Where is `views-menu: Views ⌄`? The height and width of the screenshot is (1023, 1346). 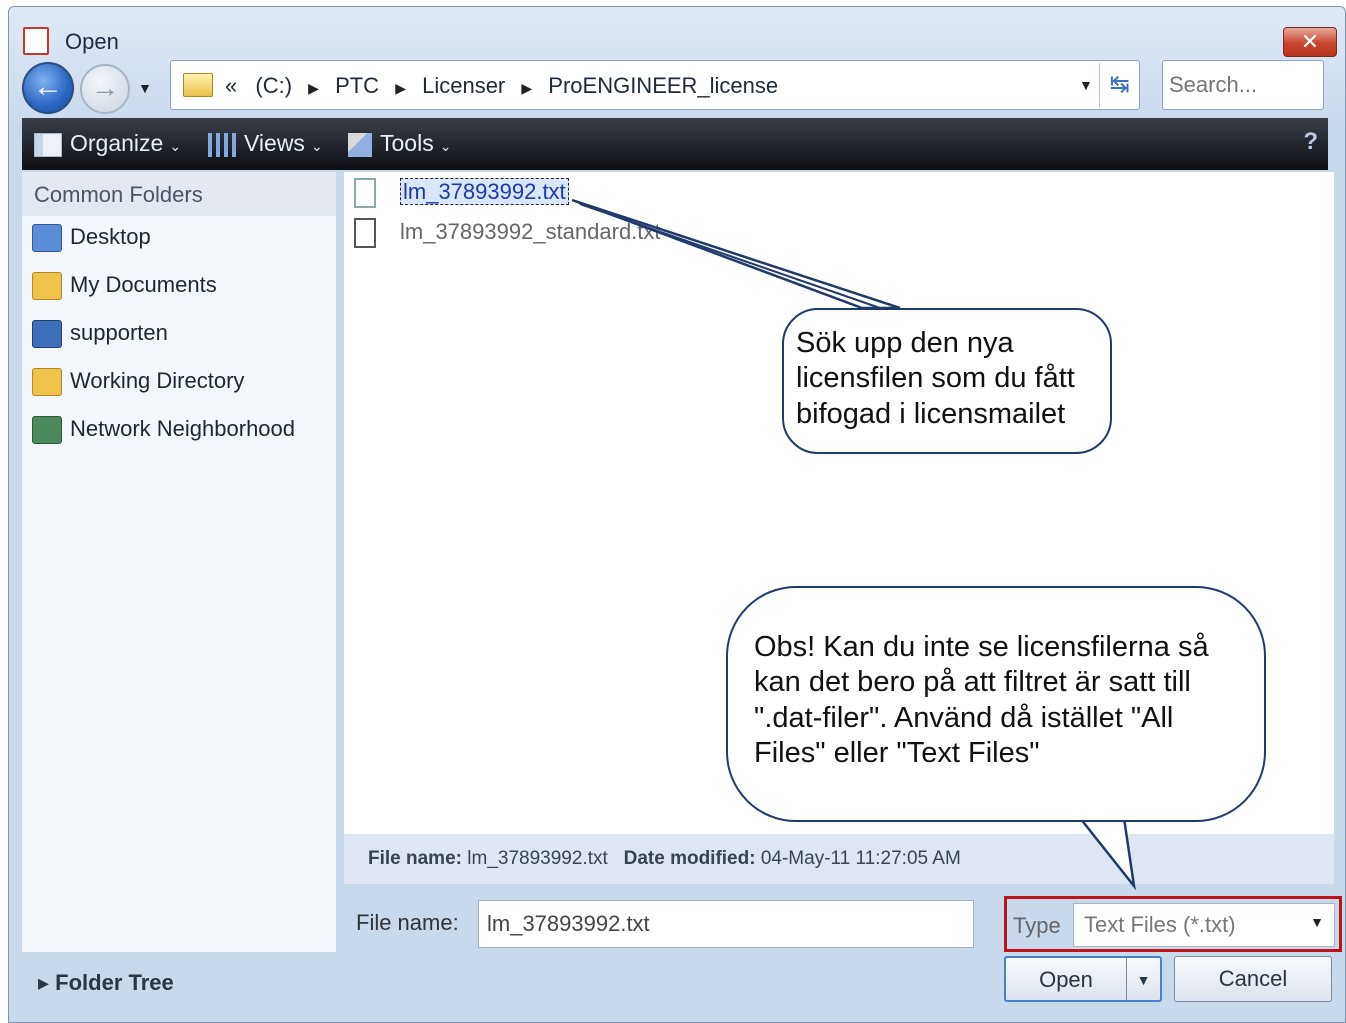 views-menu: Views ⌄ is located at coordinates (265, 143).